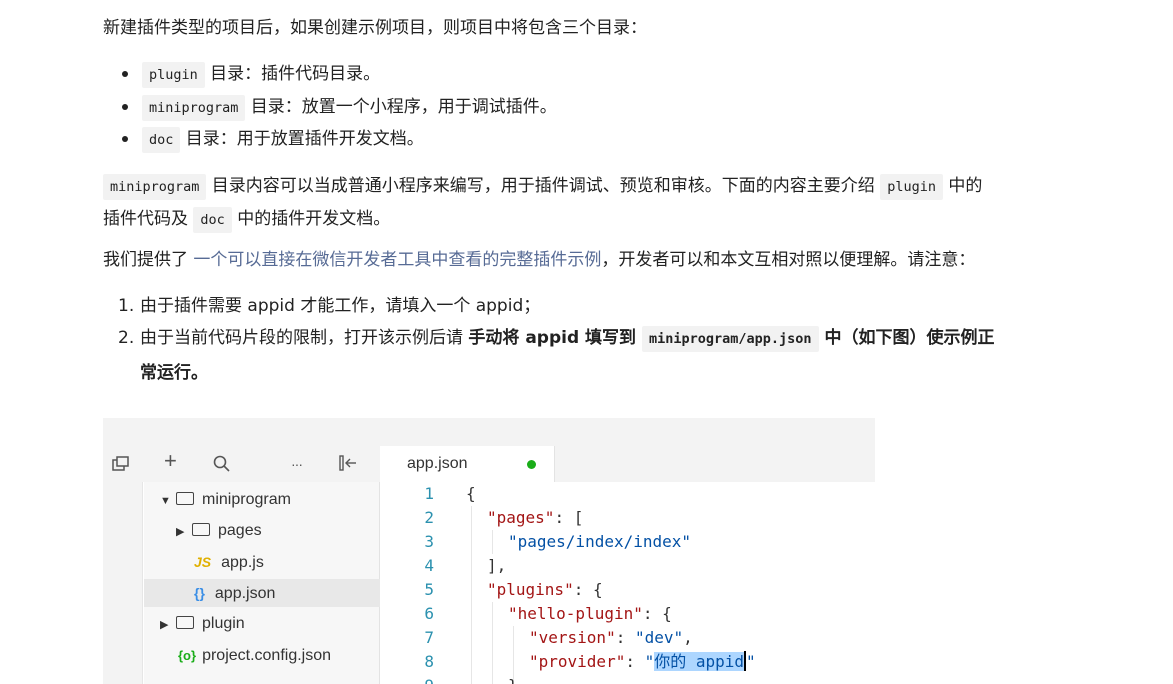 The image size is (1173, 684). I want to click on config-file-icon: {o}, so click(187, 655).